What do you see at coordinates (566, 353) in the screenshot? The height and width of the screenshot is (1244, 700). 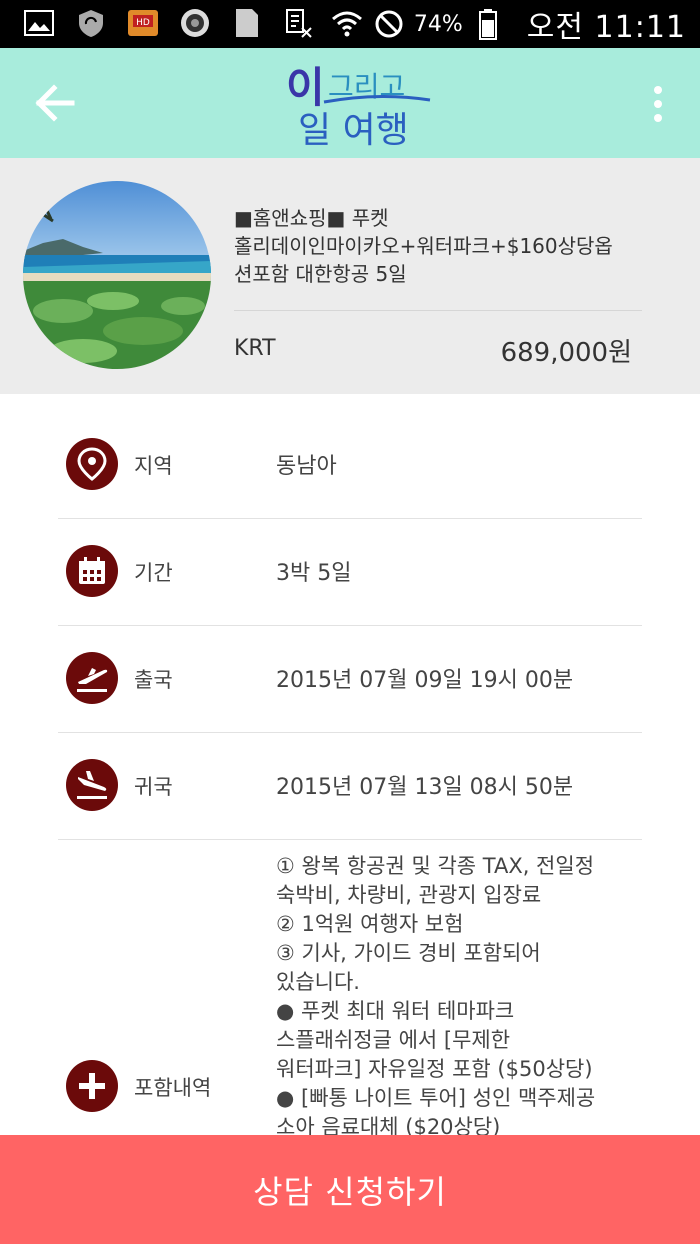 I see `product-price: 689,000원` at bounding box center [566, 353].